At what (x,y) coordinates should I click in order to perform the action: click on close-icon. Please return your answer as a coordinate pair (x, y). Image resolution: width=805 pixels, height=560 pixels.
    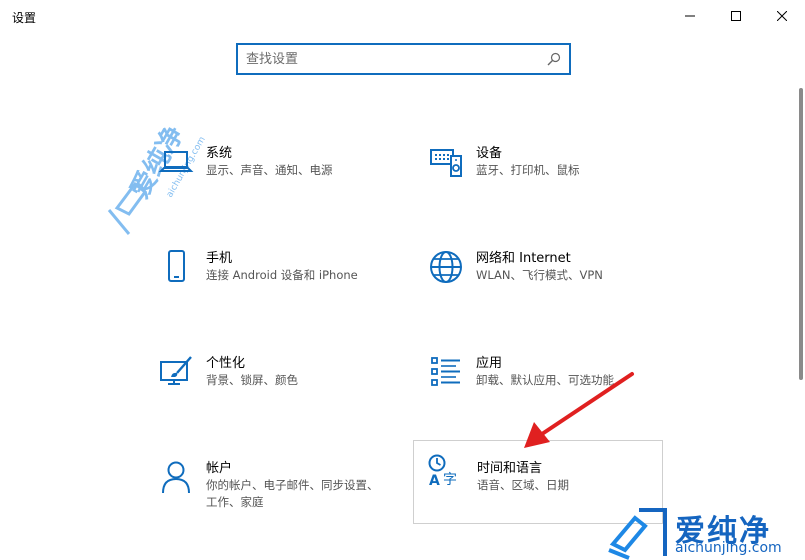
    Looking at the image, I should click on (782, 16).